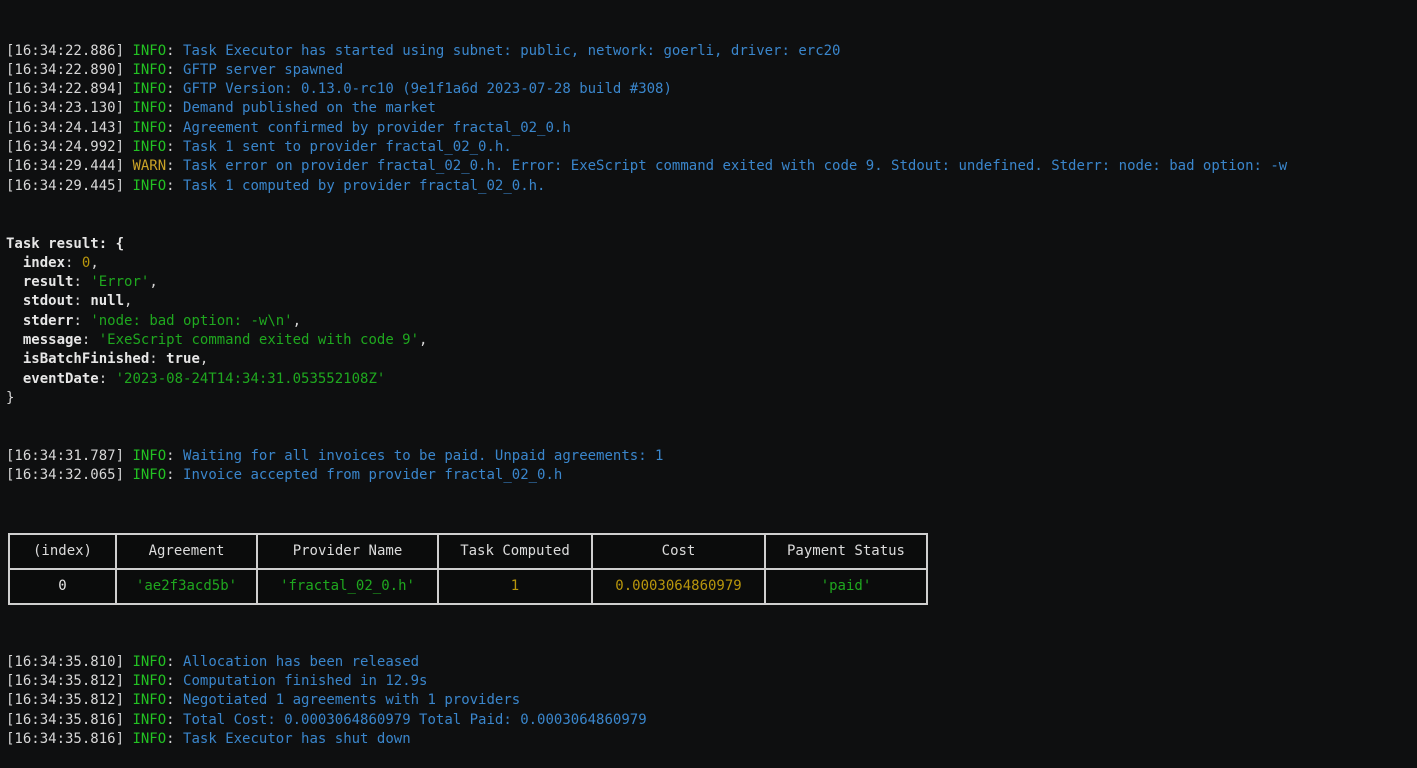 Image resolution: width=1417 pixels, height=768 pixels. What do you see at coordinates (250, 378) in the screenshot?
I see `task-result-value: '2023-08-24T14:34:31.053552108Z'` at bounding box center [250, 378].